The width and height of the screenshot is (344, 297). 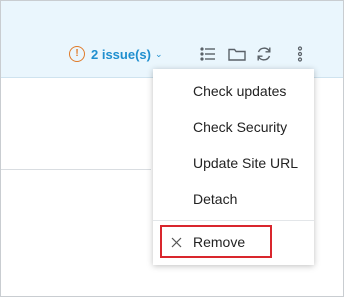 I want to click on menu-item-remove: Remove, so click(x=233, y=242).